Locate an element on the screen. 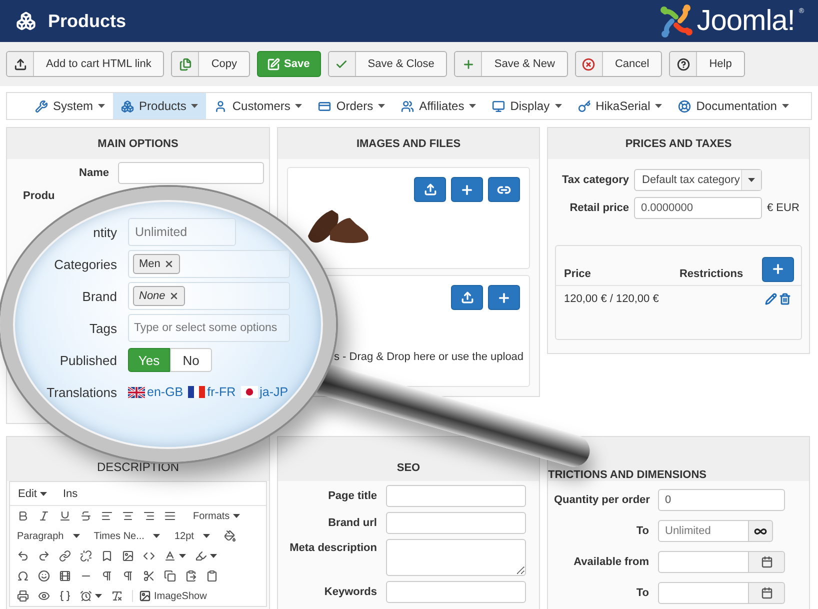  lifebuoy-icon is located at coordinates (685, 106).